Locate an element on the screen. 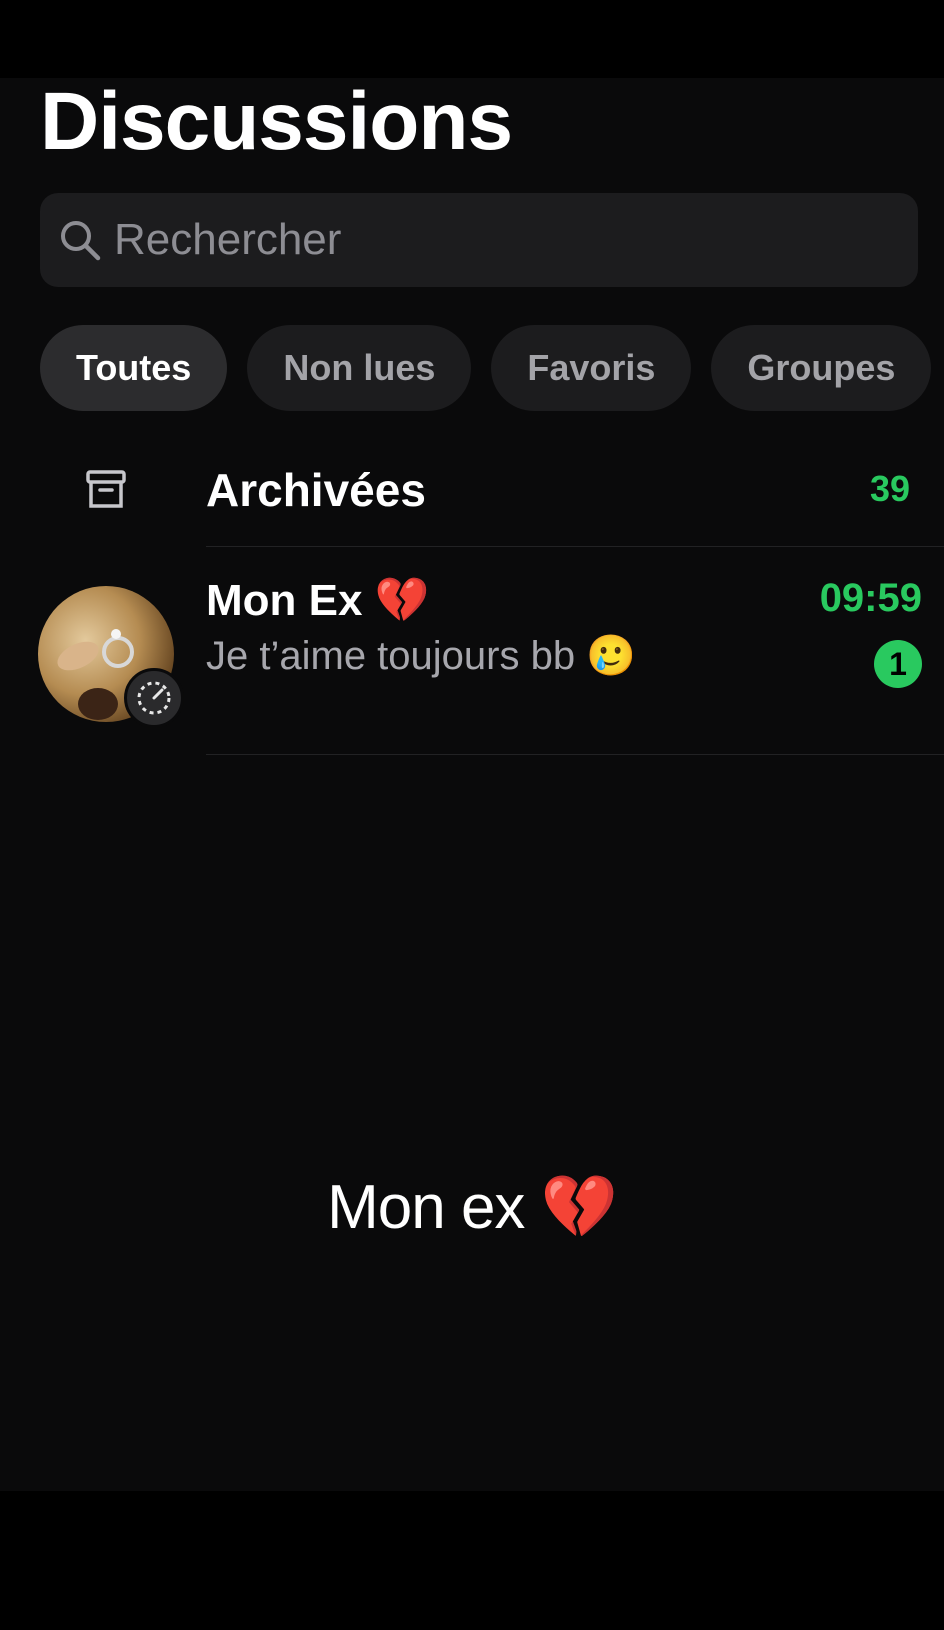  archived-count: 39 is located at coordinates (889, 488).